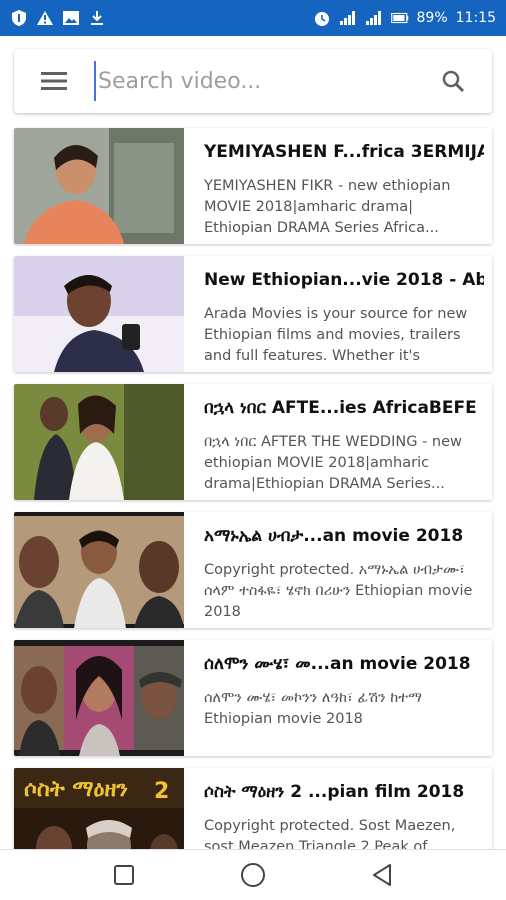  Describe the element at coordinates (340, 408) in the screenshot. I see `video-title: በኋላ ነበር AFTE...ies AfricaBEFE` at that location.